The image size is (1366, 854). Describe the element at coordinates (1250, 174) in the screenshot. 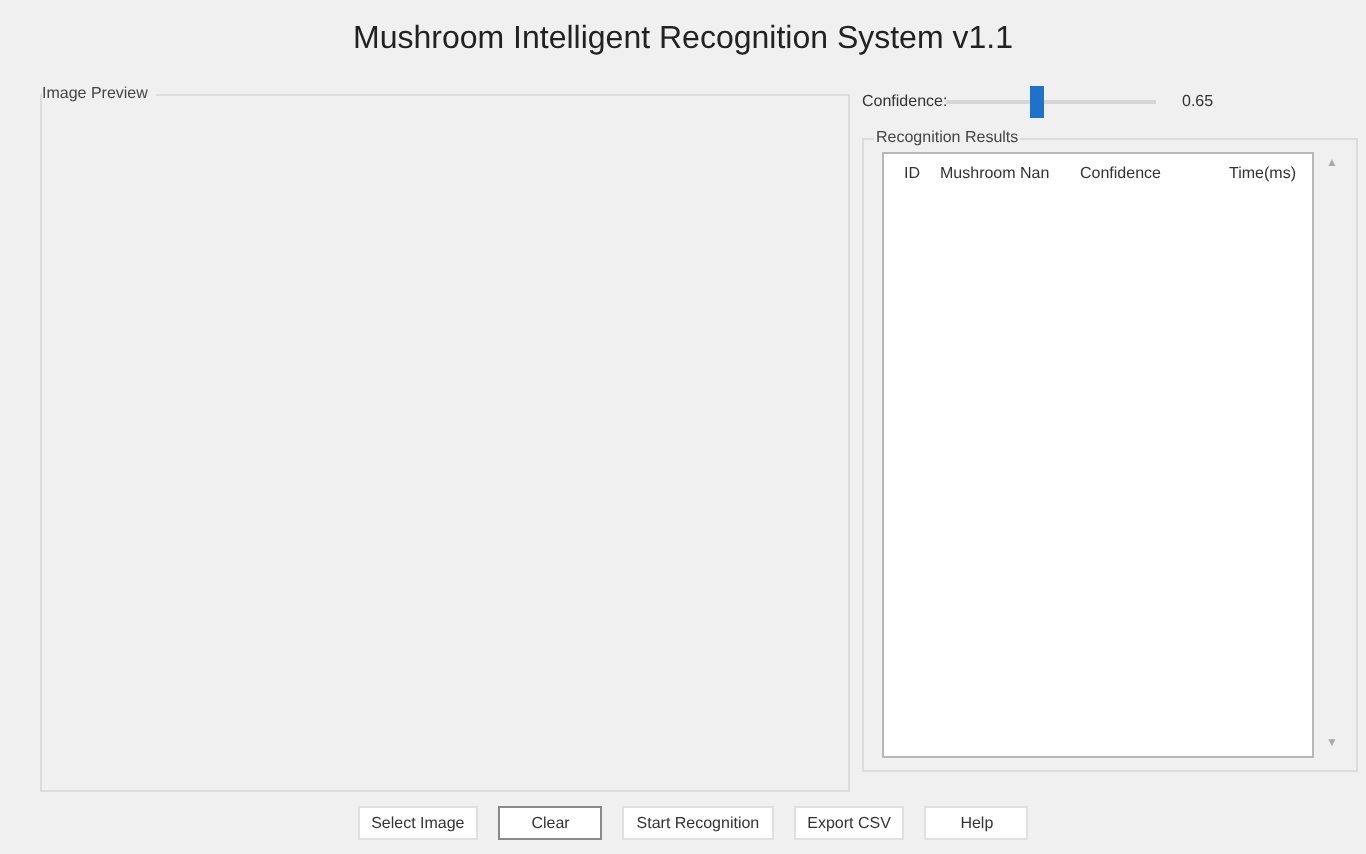

I see `column-header: Time(ms)` at that location.